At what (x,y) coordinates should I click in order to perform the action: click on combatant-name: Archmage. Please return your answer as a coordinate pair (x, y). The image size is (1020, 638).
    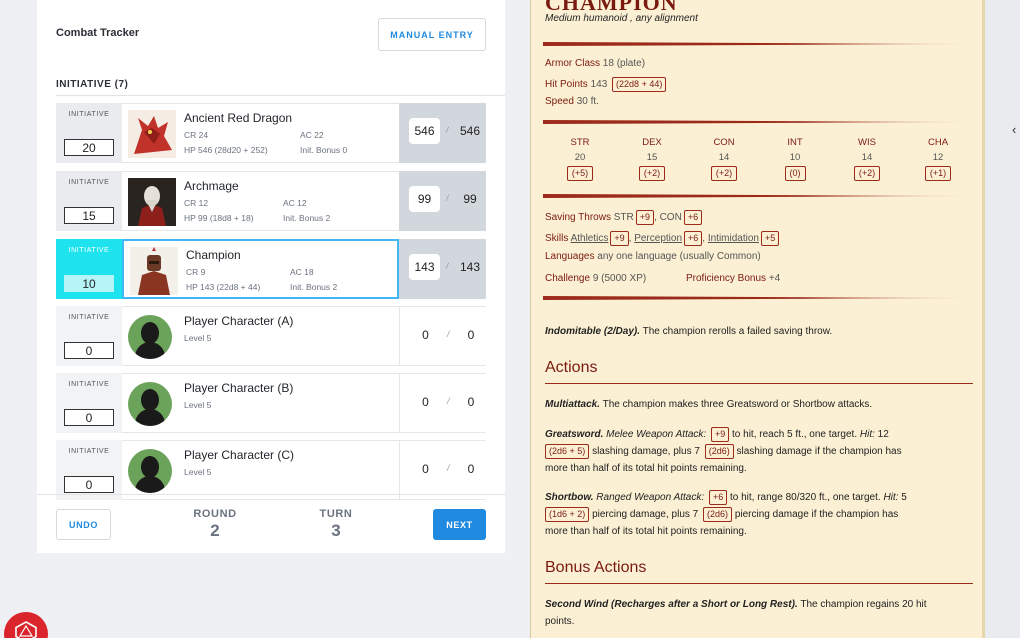
    Looking at the image, I should click on (211, 186).